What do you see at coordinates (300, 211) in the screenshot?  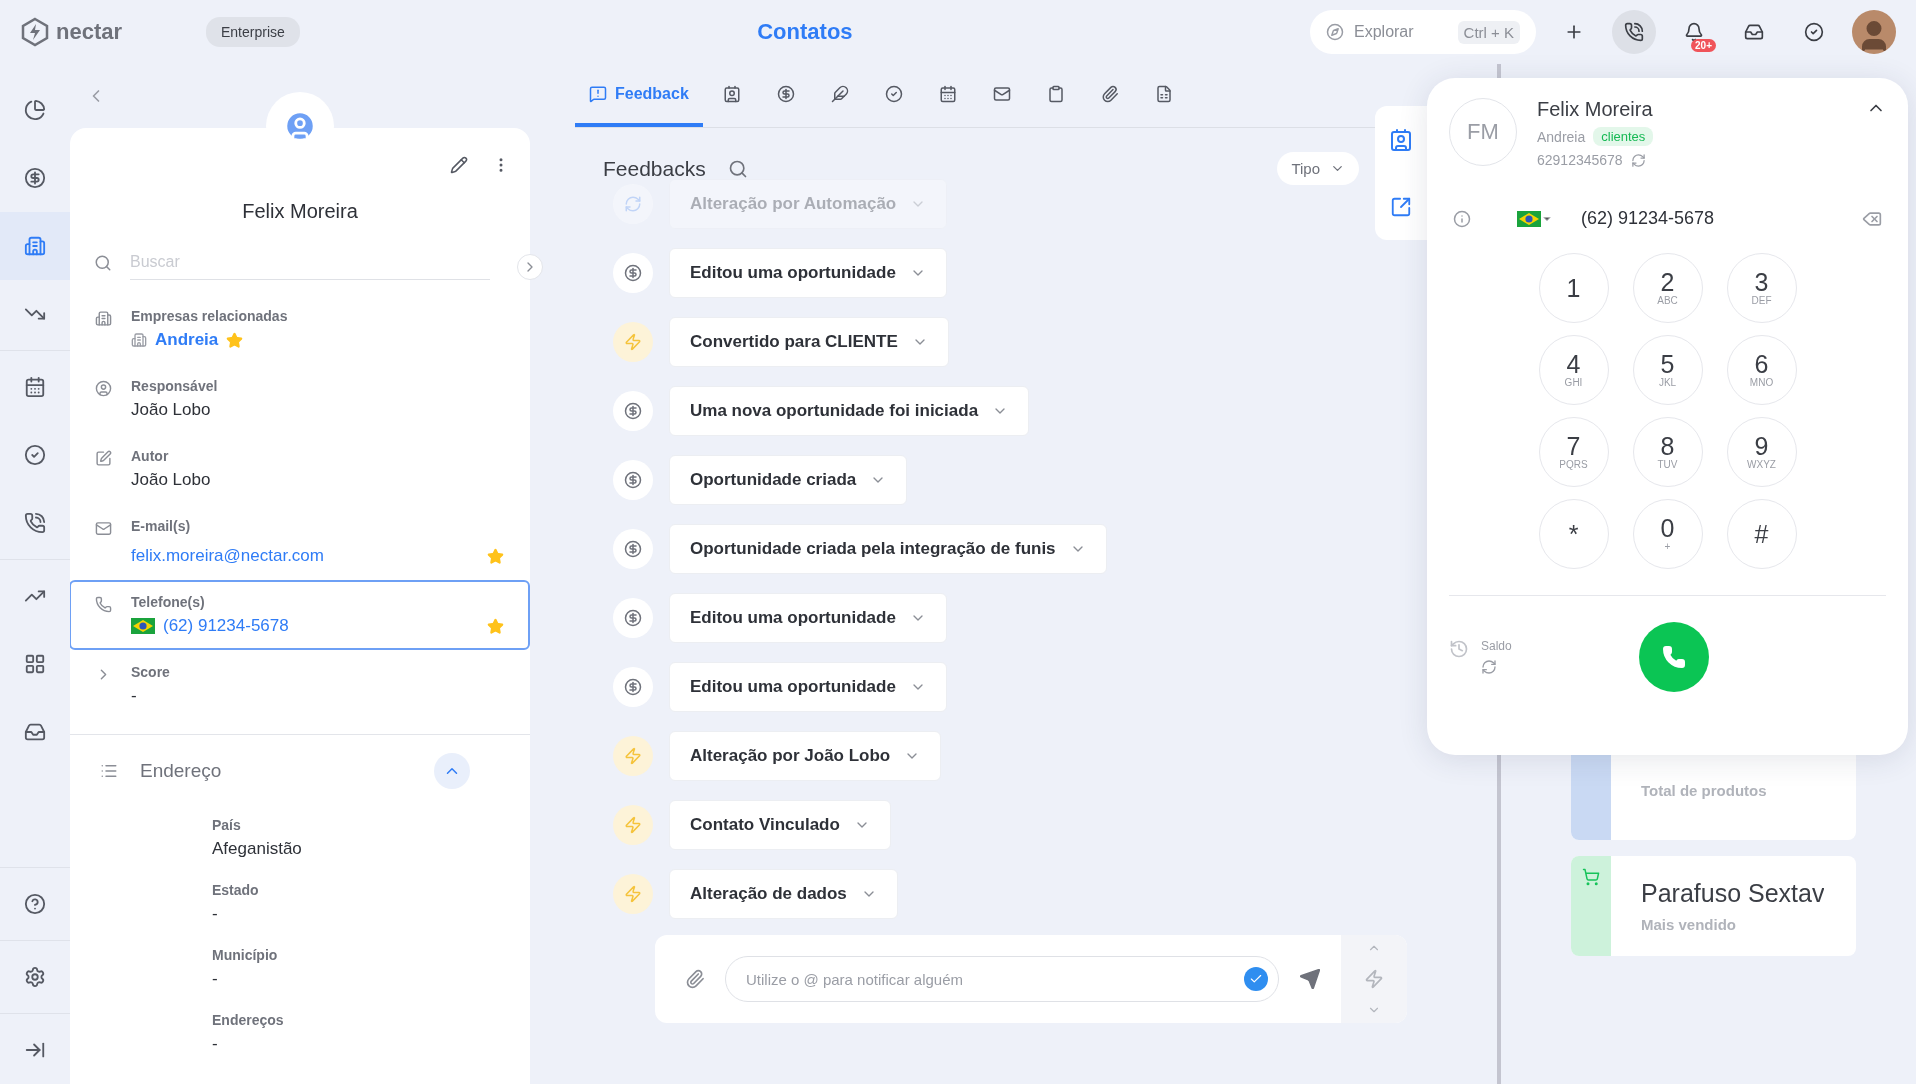 I see `contact-name: Felix Moreira` at bounding box center [300, 211].